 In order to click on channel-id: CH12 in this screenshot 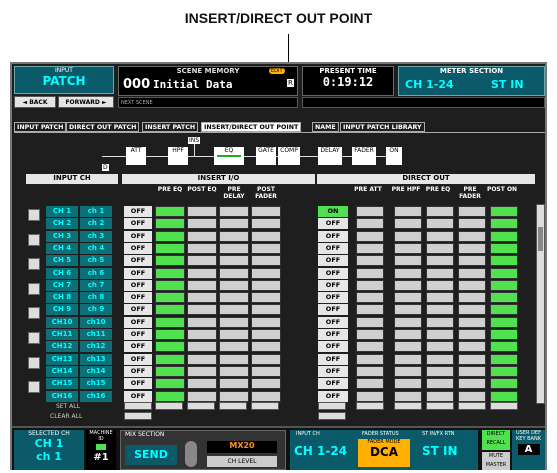, I will do `click(62, 347)`.